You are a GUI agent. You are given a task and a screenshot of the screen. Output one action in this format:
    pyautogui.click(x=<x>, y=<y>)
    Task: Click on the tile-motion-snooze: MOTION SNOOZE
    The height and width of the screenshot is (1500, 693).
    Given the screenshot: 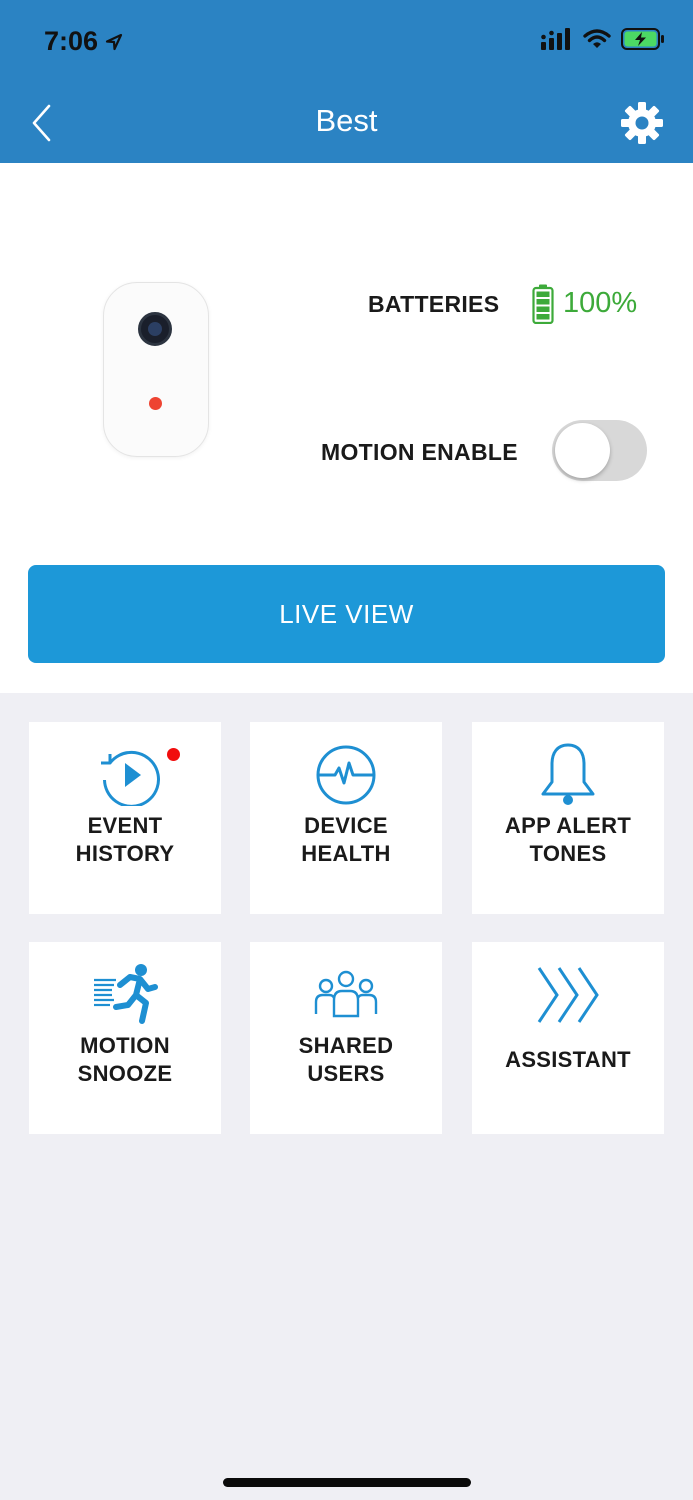 What is the action you would take?
    pyautogui.click(x=125, y=1038)
    